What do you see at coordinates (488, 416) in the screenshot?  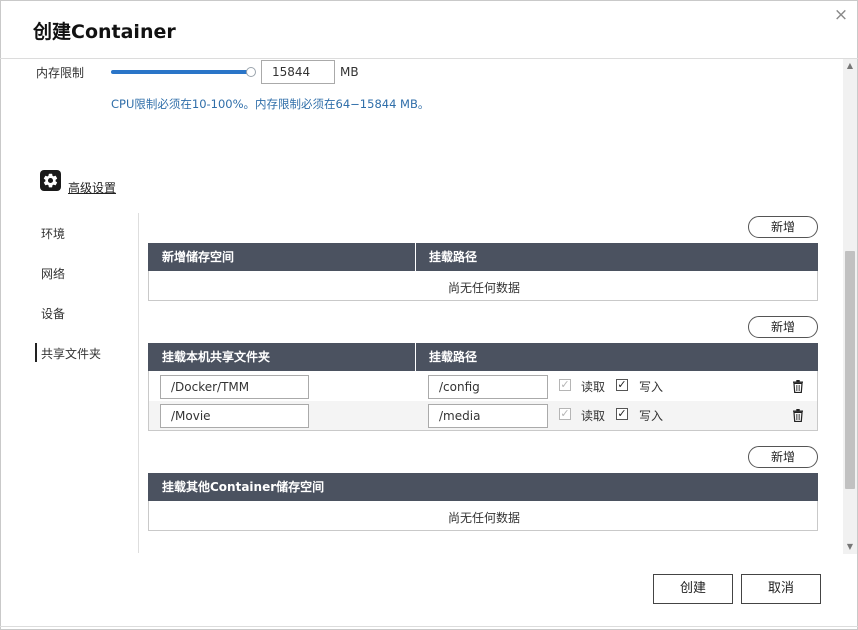 I see `mount-path-input: /media` at bounding box center [488, 416].